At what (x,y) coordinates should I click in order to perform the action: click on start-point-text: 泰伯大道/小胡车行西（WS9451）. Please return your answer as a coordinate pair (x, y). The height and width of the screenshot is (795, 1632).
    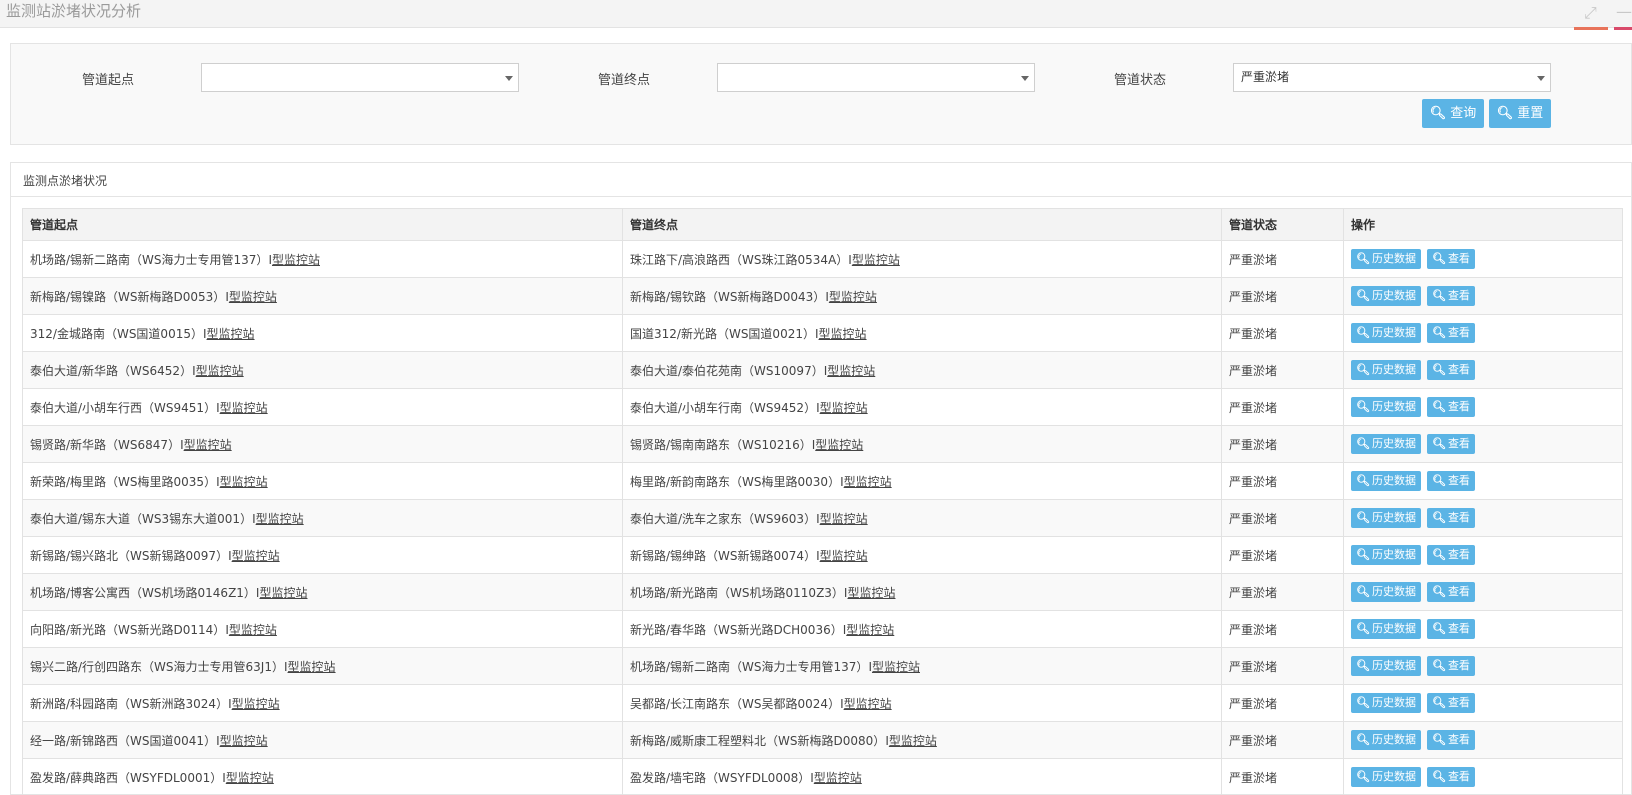
    Looking at the image, I should click on (123, 407).